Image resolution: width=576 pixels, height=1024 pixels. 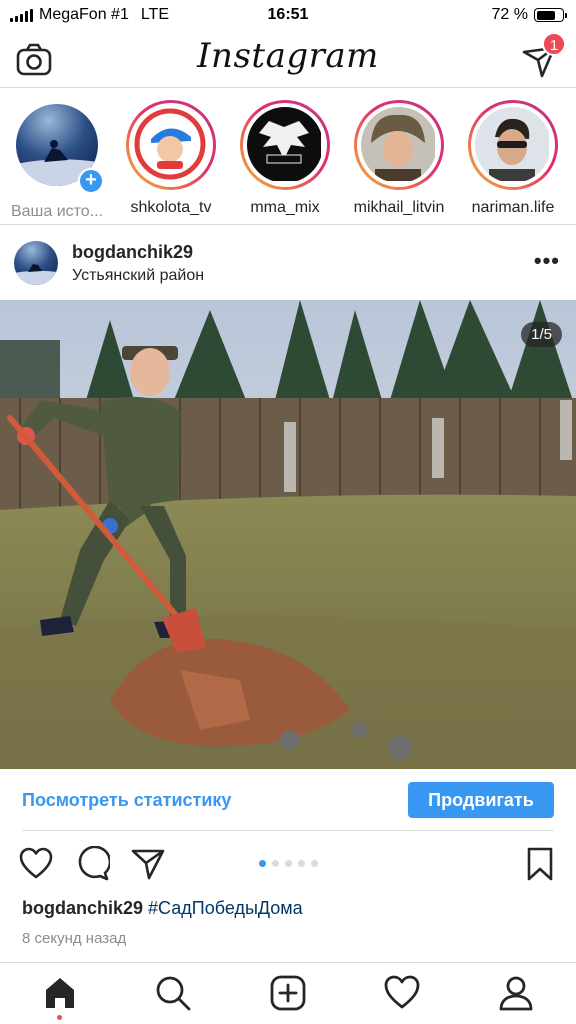 What do you see at coordinates (509, 14) in the screenshot?
I see `battery-percent: 72 %` at bounding box center [509, 14].